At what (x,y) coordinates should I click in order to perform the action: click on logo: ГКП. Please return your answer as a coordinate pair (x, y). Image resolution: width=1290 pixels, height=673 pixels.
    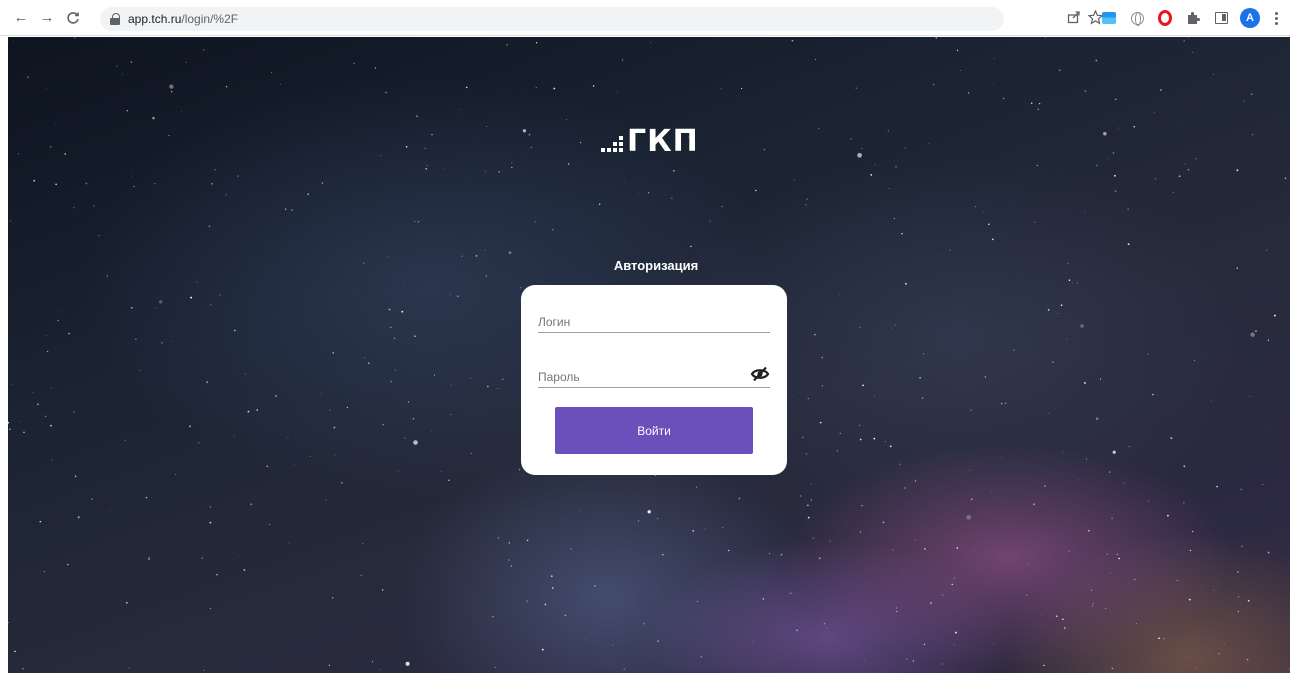
    Looking at the image, I should click on (656, 142).